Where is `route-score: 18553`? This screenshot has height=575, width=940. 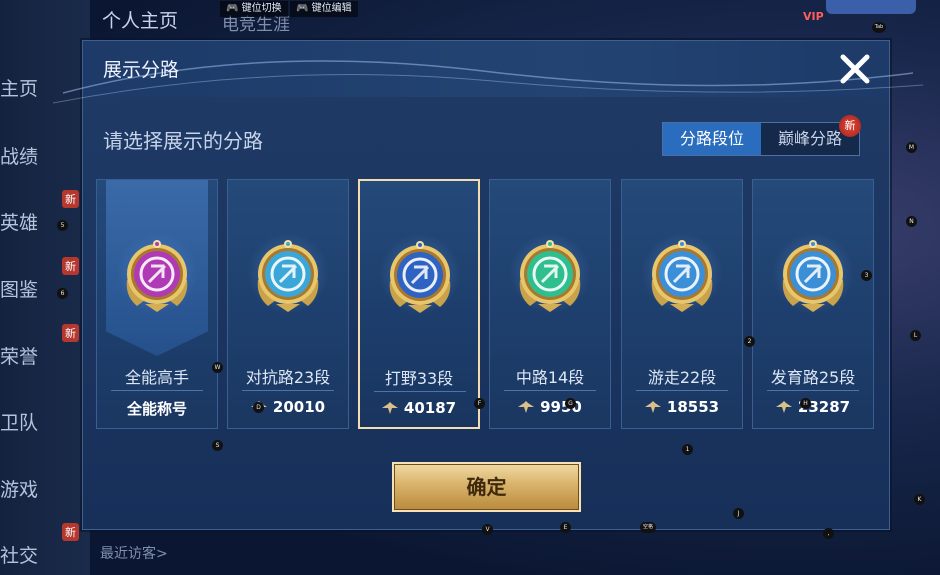
route-score: 18553 is located at coordinates (682, 407).